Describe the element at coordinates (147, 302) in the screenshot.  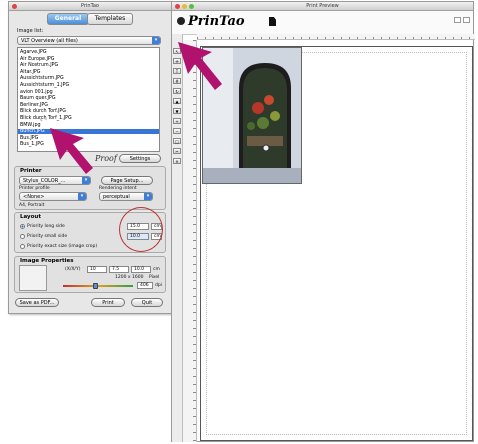
I see `quit-button: Quit` at that location.